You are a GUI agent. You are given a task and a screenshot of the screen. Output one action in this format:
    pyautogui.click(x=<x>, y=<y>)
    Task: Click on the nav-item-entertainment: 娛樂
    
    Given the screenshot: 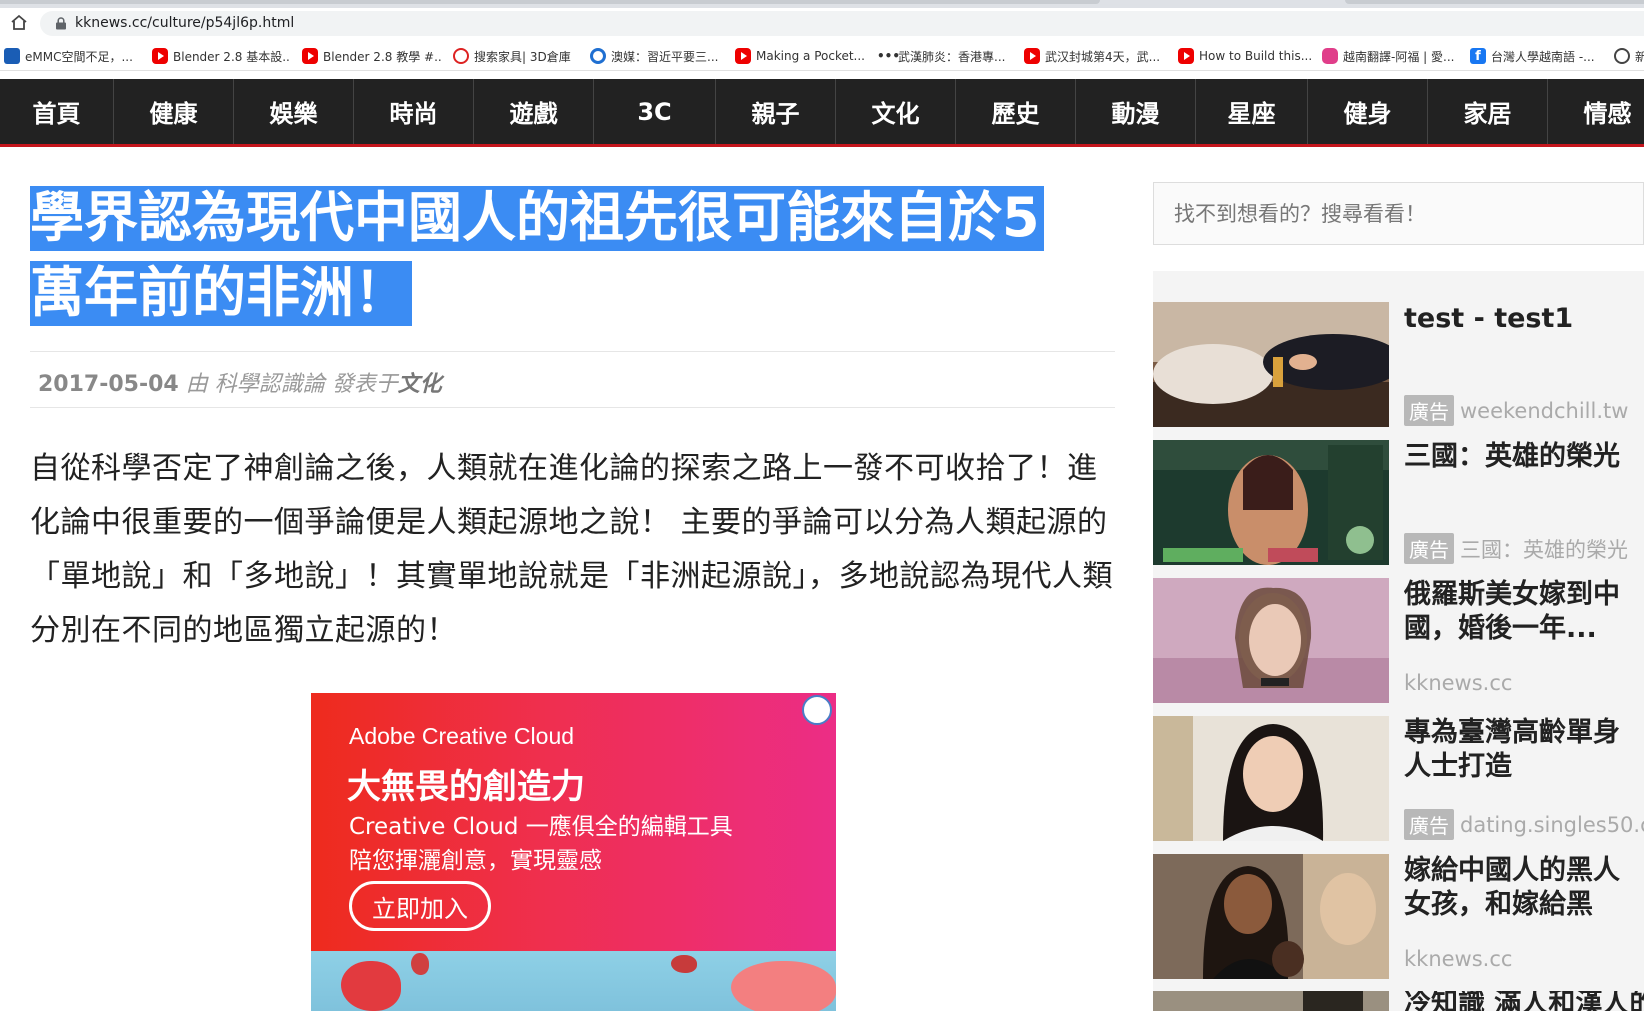 What is the action you would take?
    pyautogui.click(x=294, y=111)
    